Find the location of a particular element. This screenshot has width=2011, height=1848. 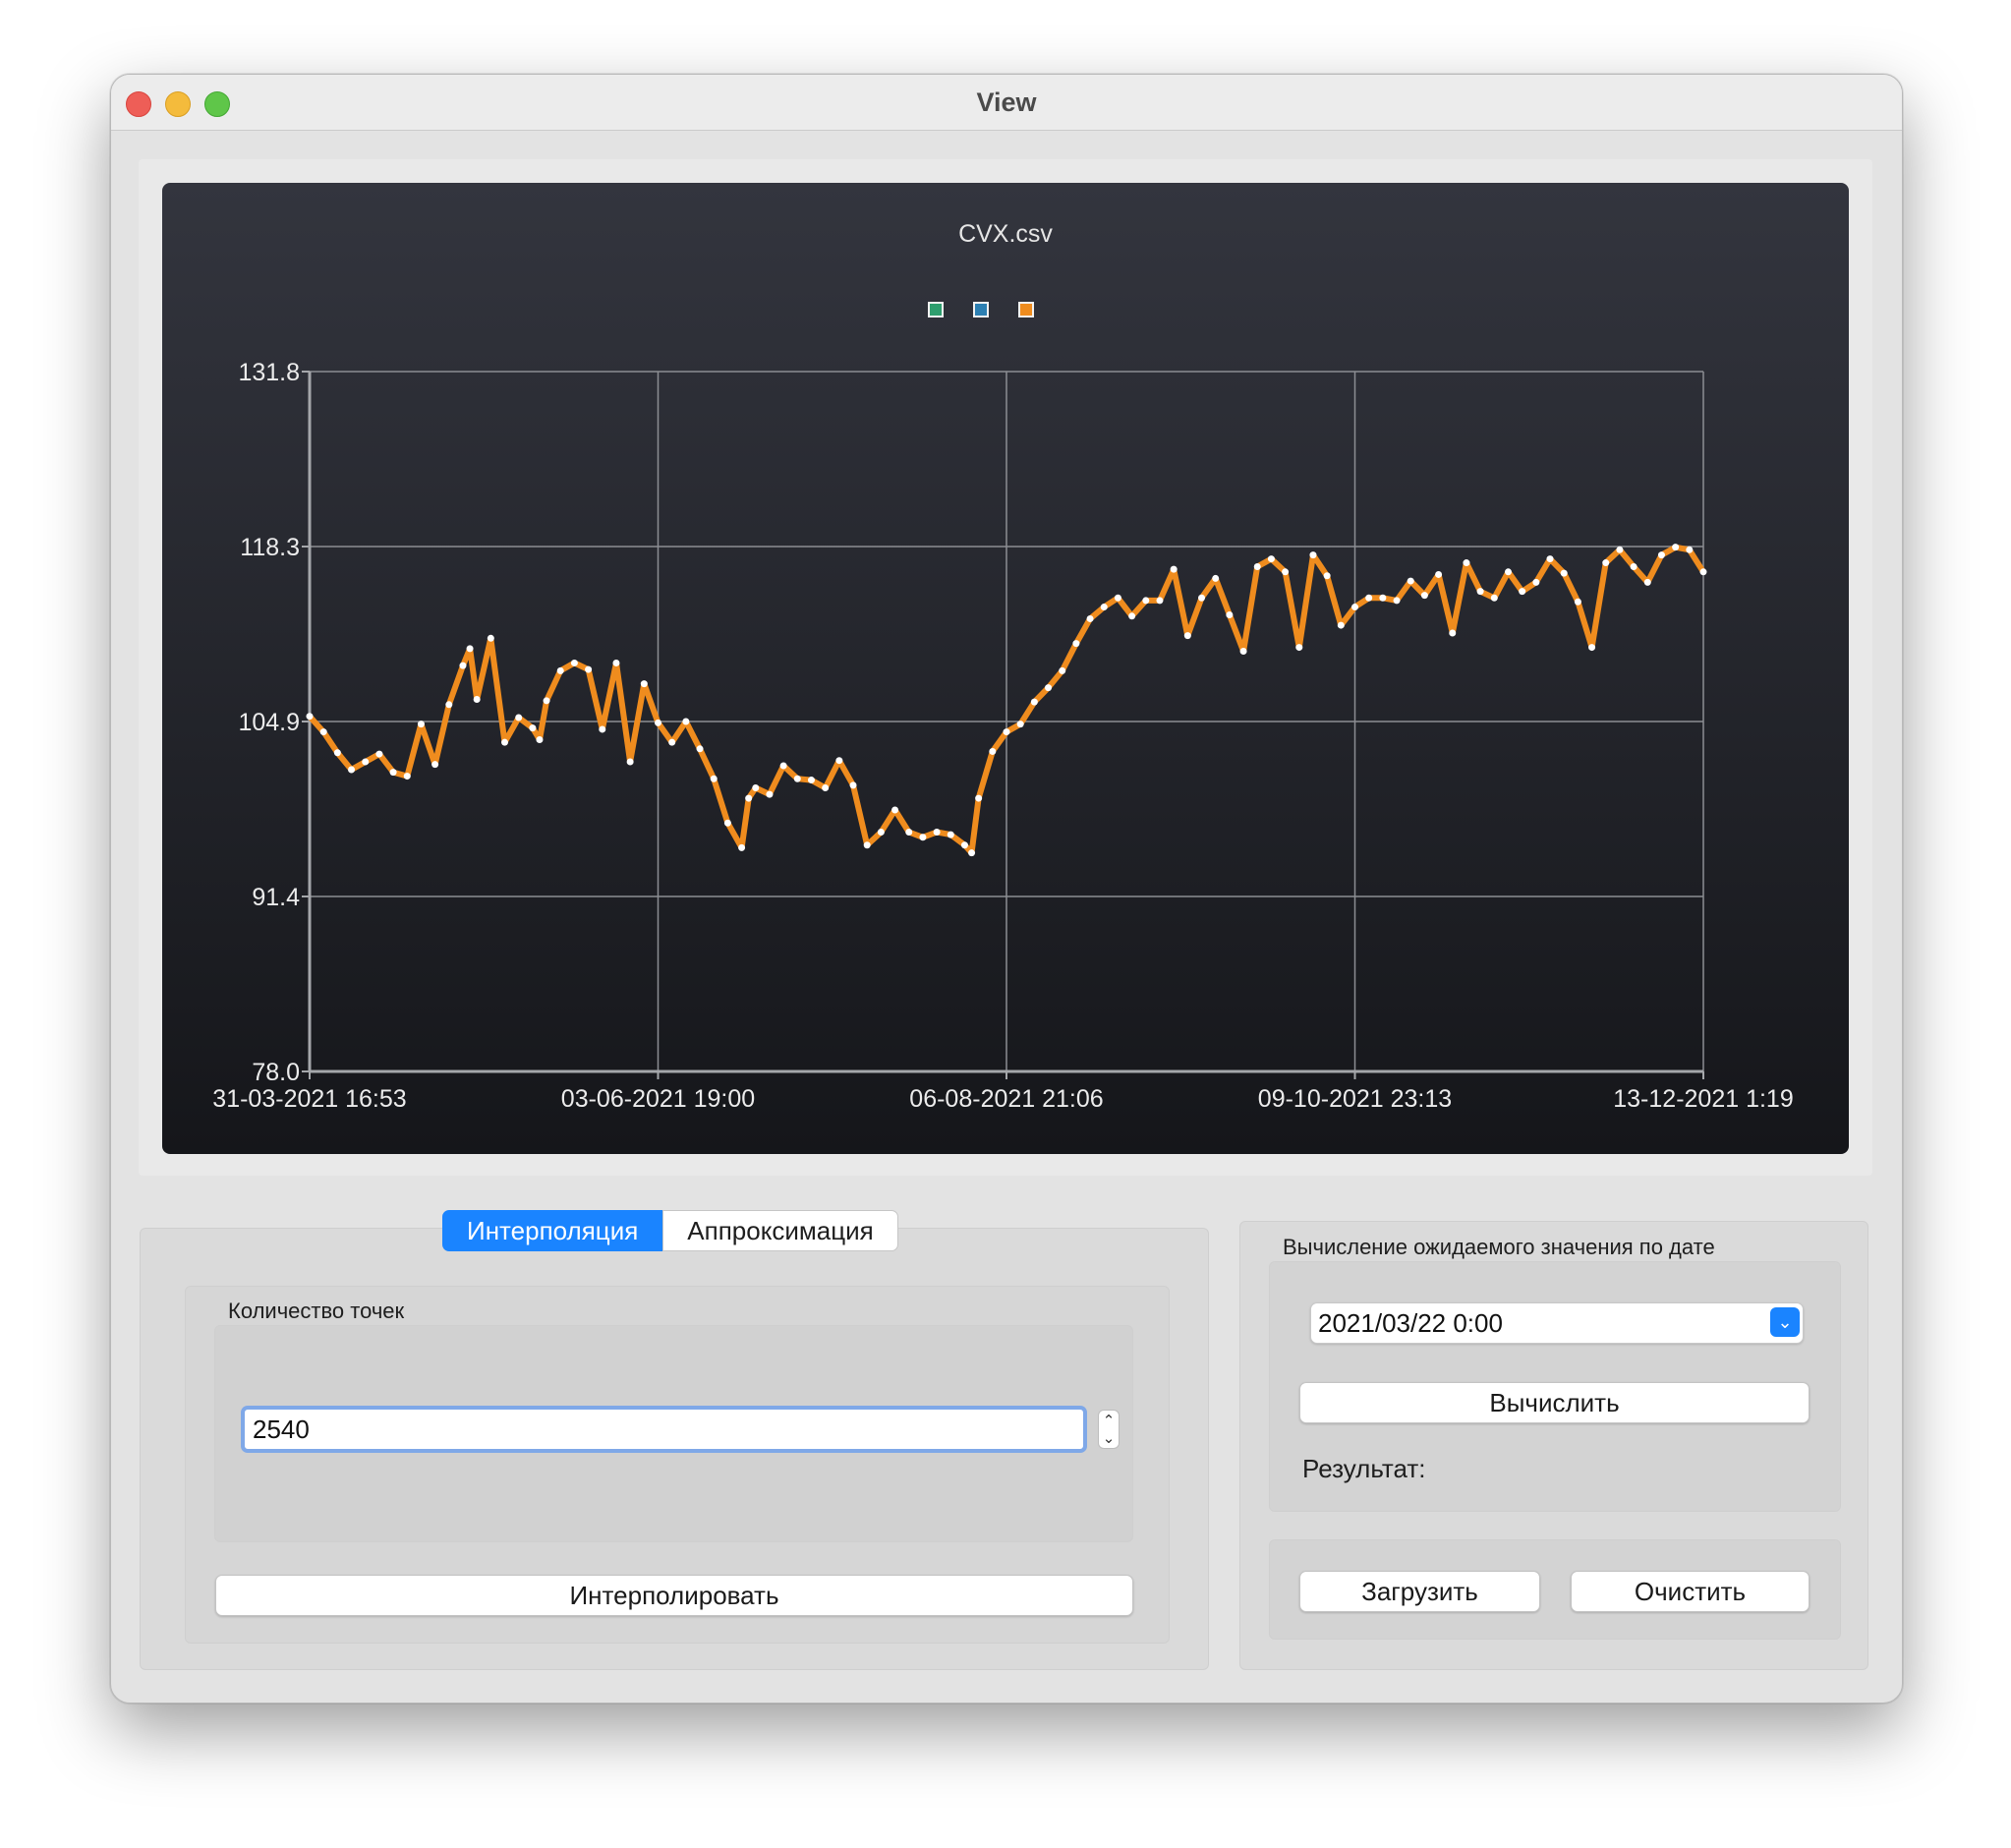

date-select: 2021/03/22 0:00 ⌄ is located at coordinates (1557, 1323).